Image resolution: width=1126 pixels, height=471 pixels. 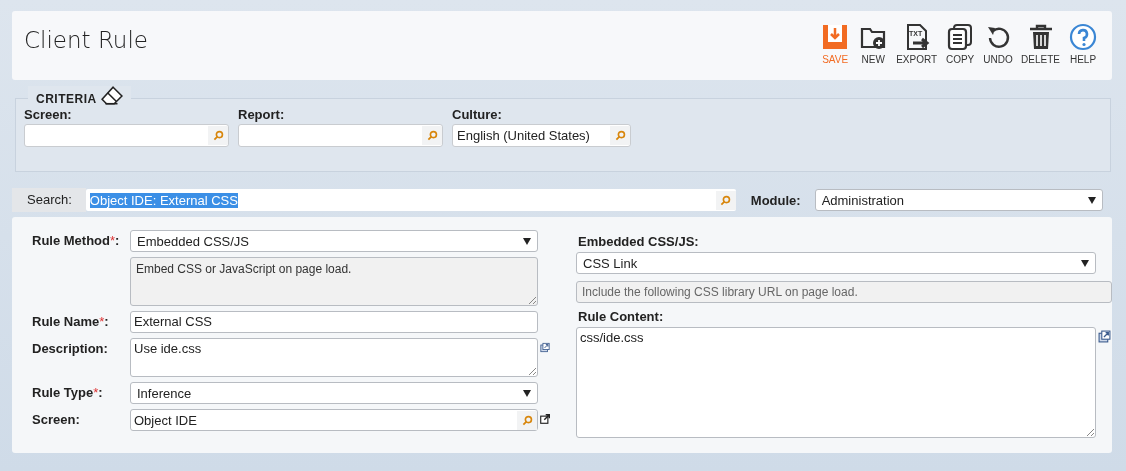 What do you see at coordinates (86, 40) in the screenshot?
I see `page-title: Client Rule` at bounding box center [86, 40].